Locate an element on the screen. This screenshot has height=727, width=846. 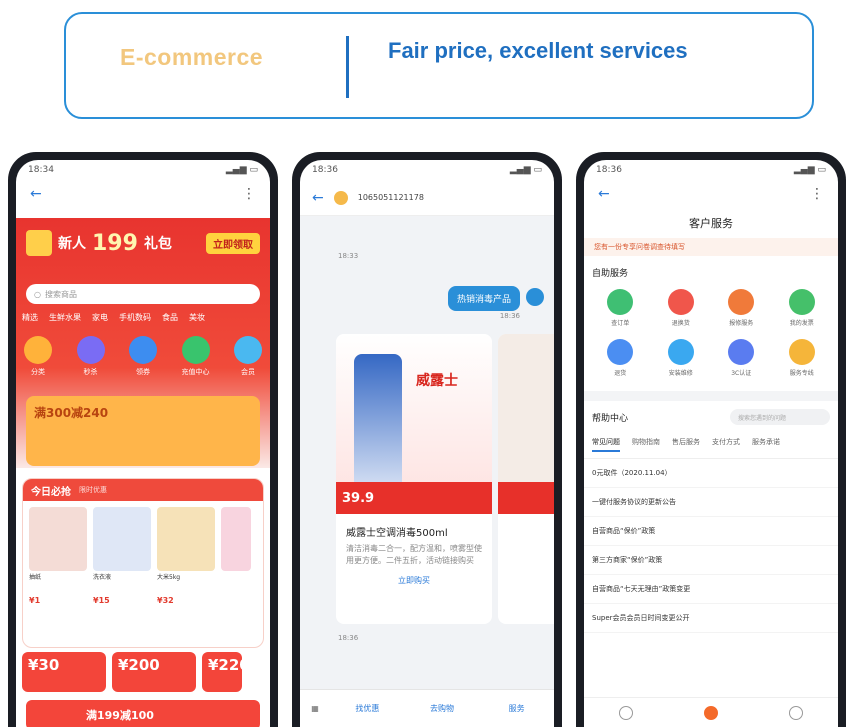
buy-link: 立即购买 is located at coordinates (414, 580).